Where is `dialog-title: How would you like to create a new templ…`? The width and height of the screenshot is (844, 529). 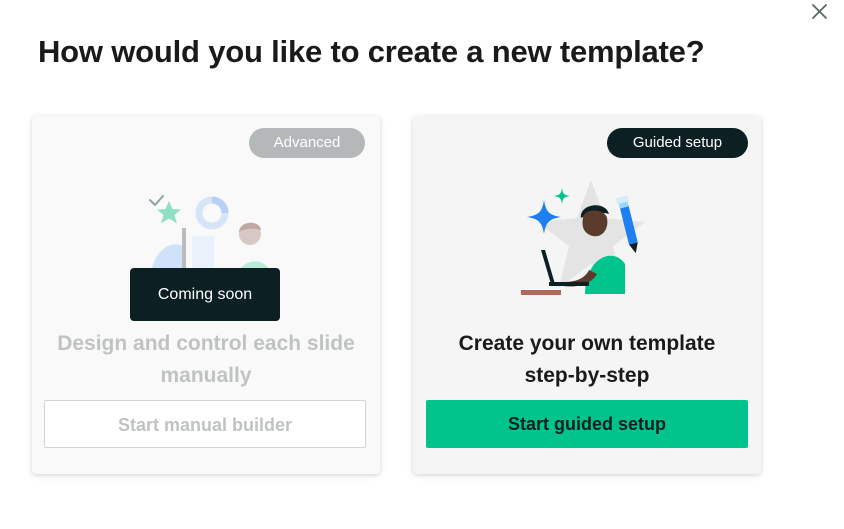
dialog-title: How would you like to create a new templ… is located at coordinates (371, 51).